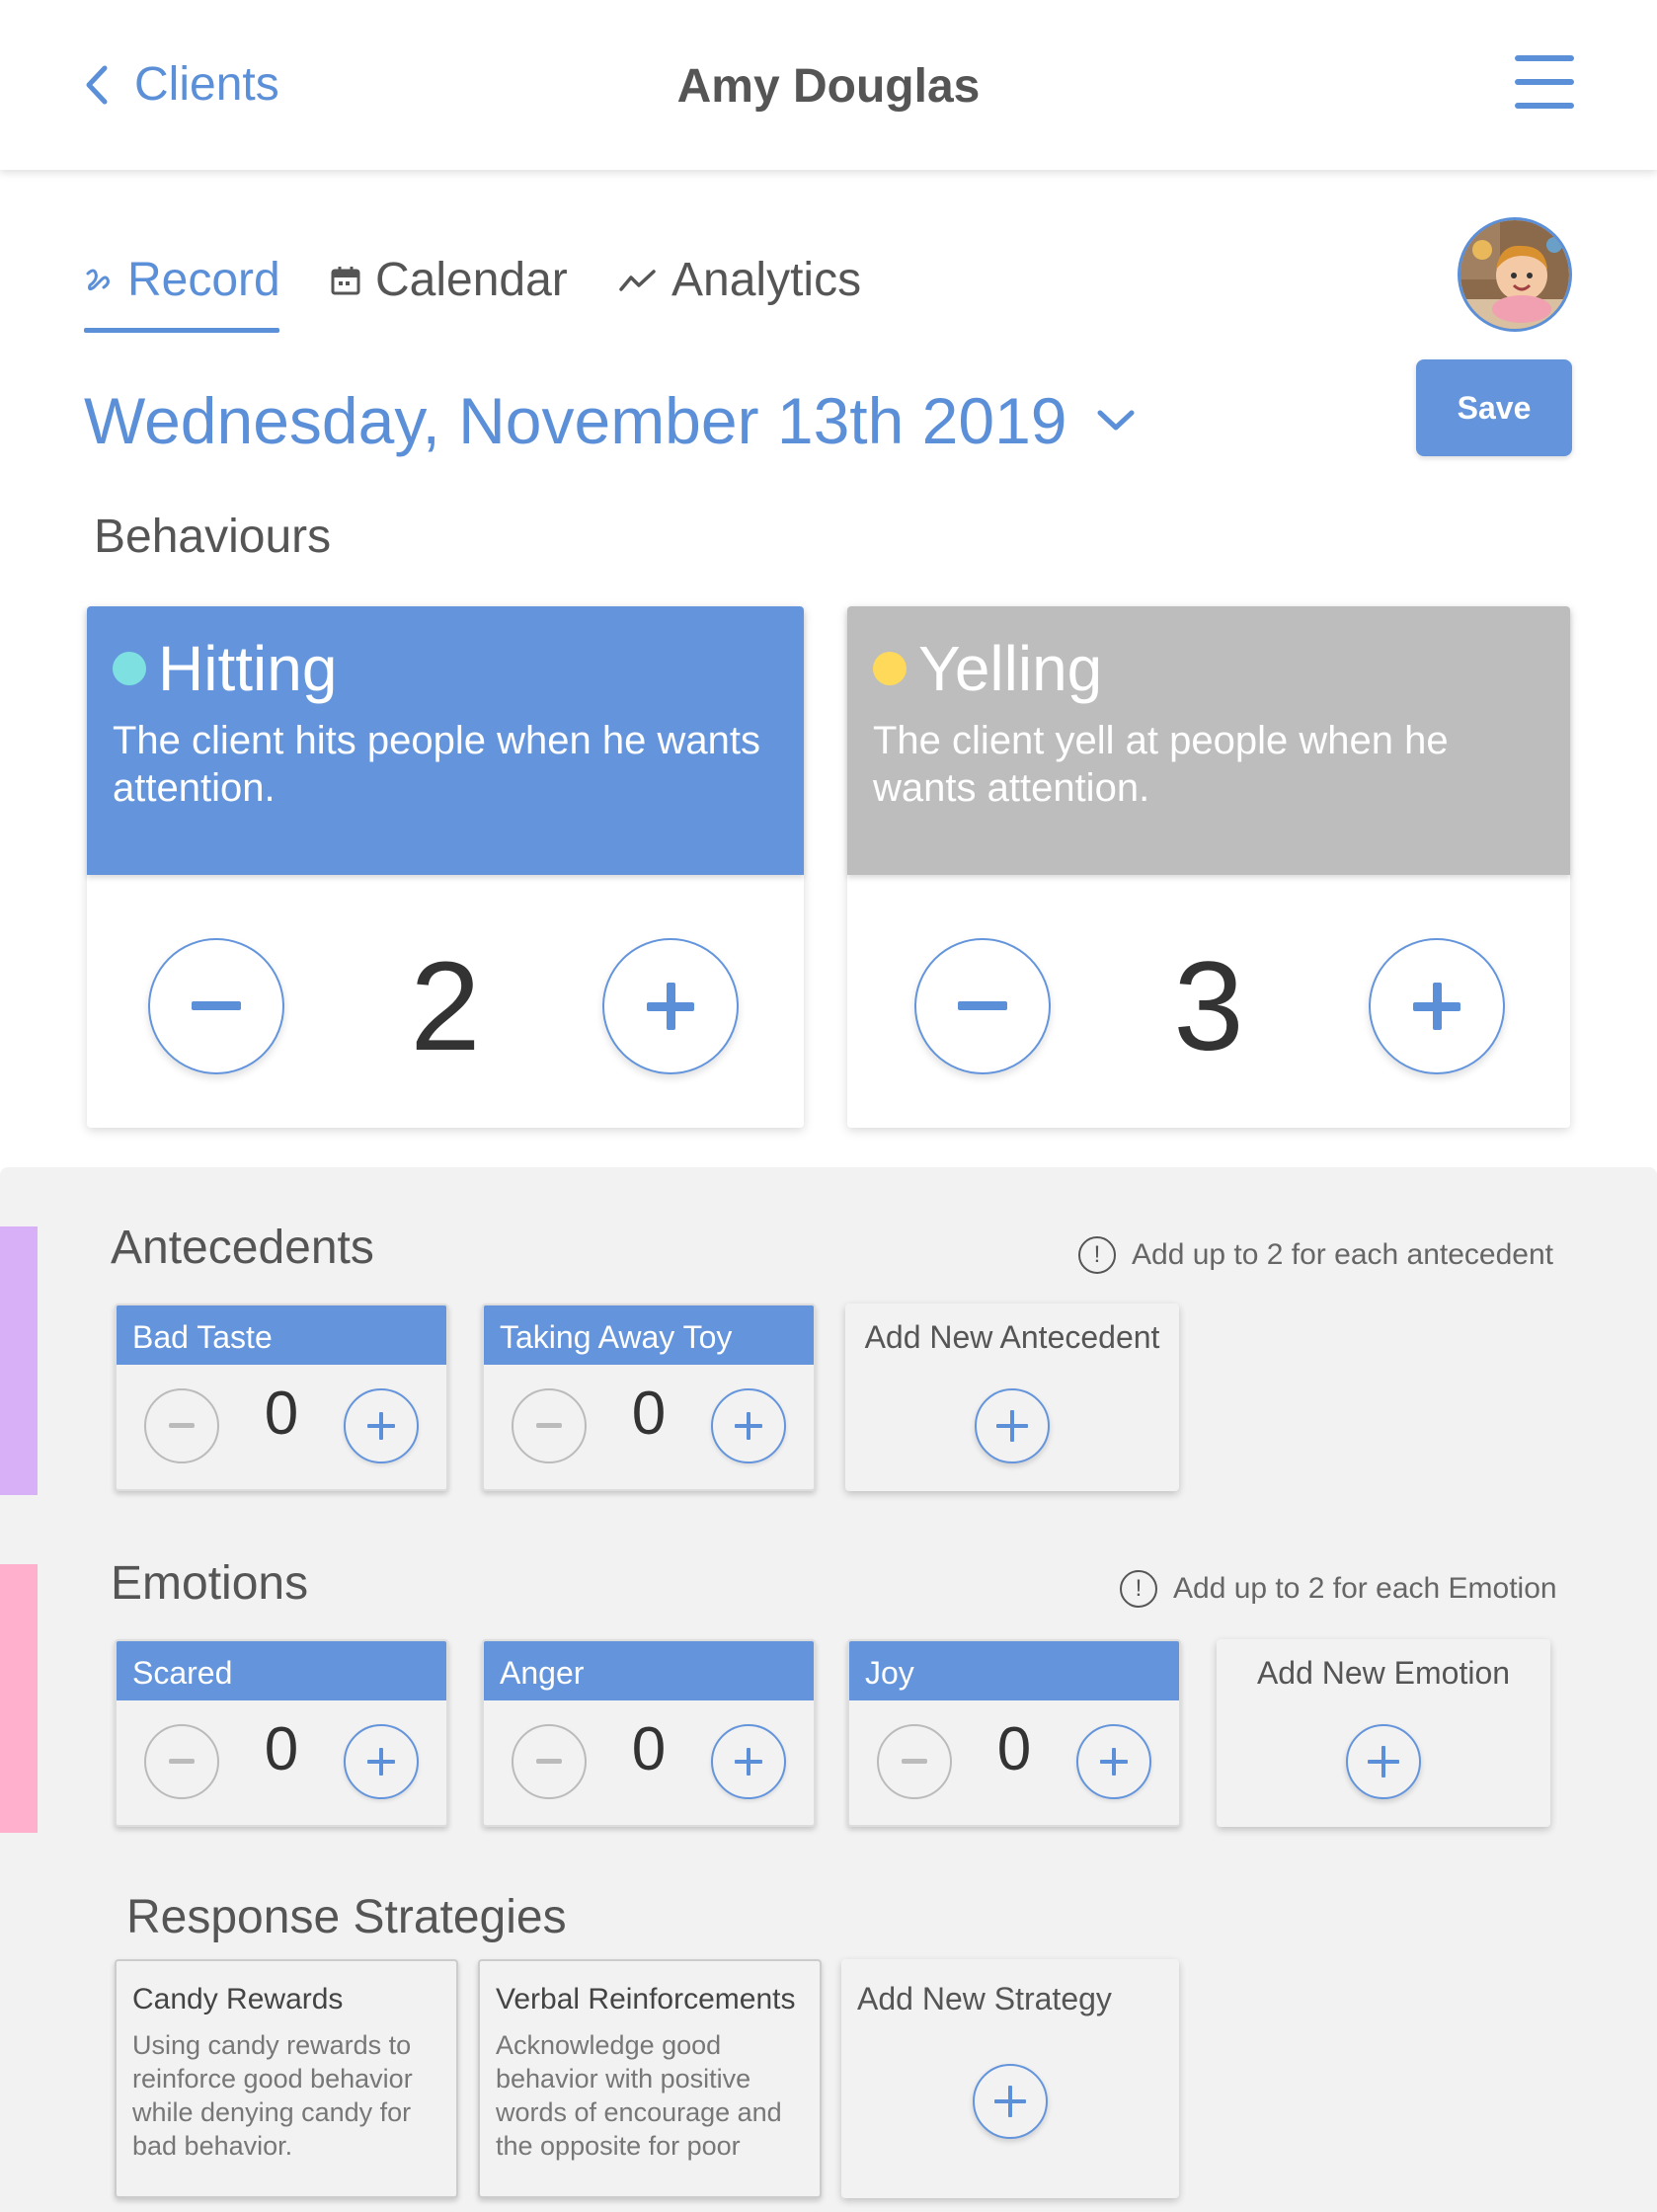  I want to click on date-label: Wednesday, November 13th 2019, so click(575, 421).